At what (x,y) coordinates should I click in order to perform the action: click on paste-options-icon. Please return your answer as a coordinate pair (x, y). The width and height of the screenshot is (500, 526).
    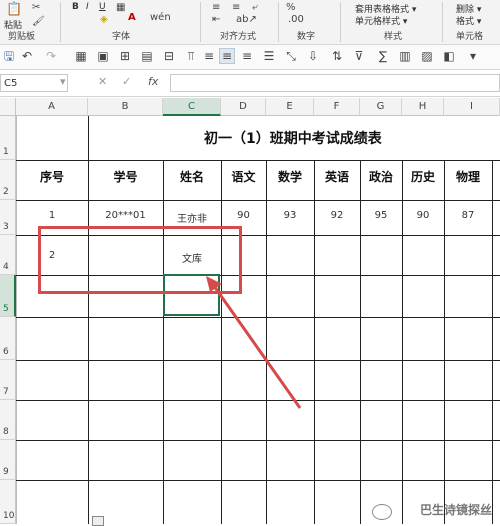
    Looking at the image, I should click on (98, 521).